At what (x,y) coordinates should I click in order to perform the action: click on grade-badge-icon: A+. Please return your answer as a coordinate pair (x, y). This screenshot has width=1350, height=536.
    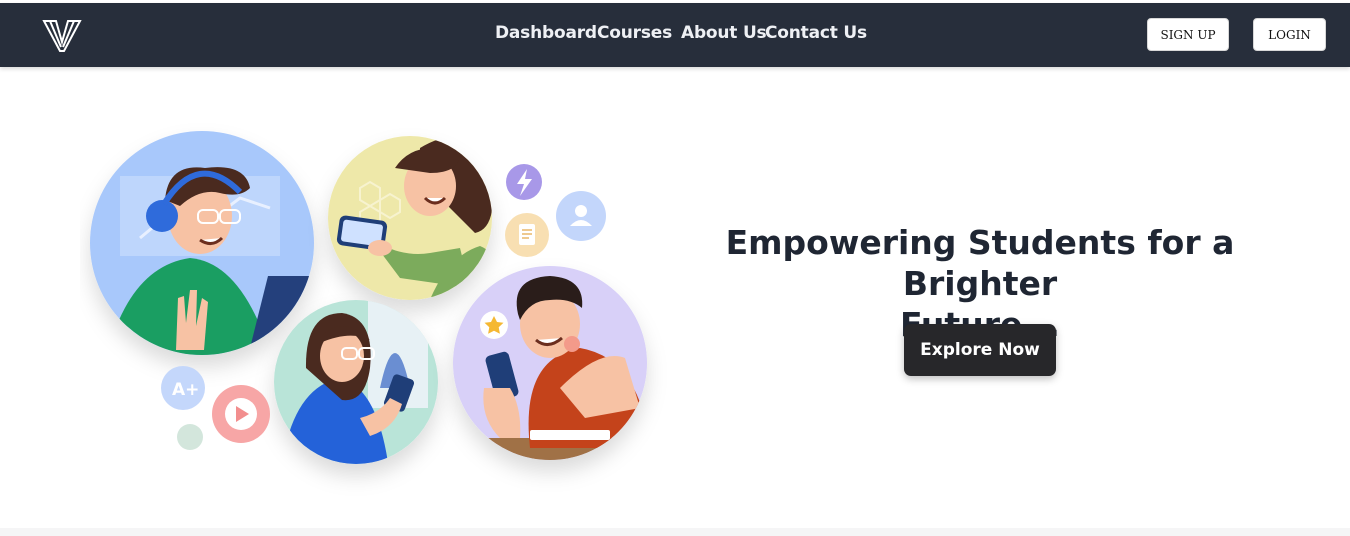
    Looking at the image, I should click on (183, 388).